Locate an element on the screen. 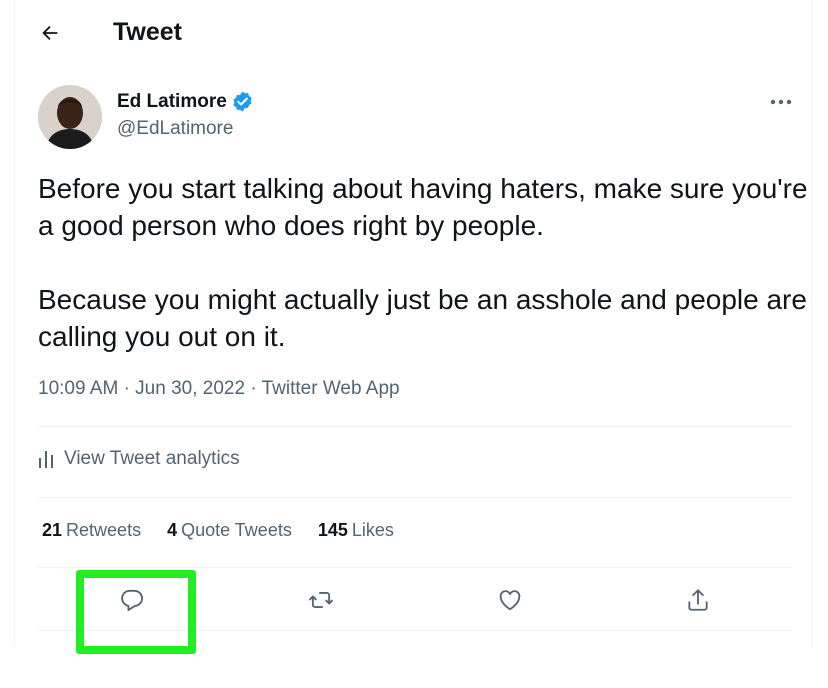 The width and height of the screenshot is (828, 688). quotes-label: Quote Tweets is located at coordinates (236, 530).